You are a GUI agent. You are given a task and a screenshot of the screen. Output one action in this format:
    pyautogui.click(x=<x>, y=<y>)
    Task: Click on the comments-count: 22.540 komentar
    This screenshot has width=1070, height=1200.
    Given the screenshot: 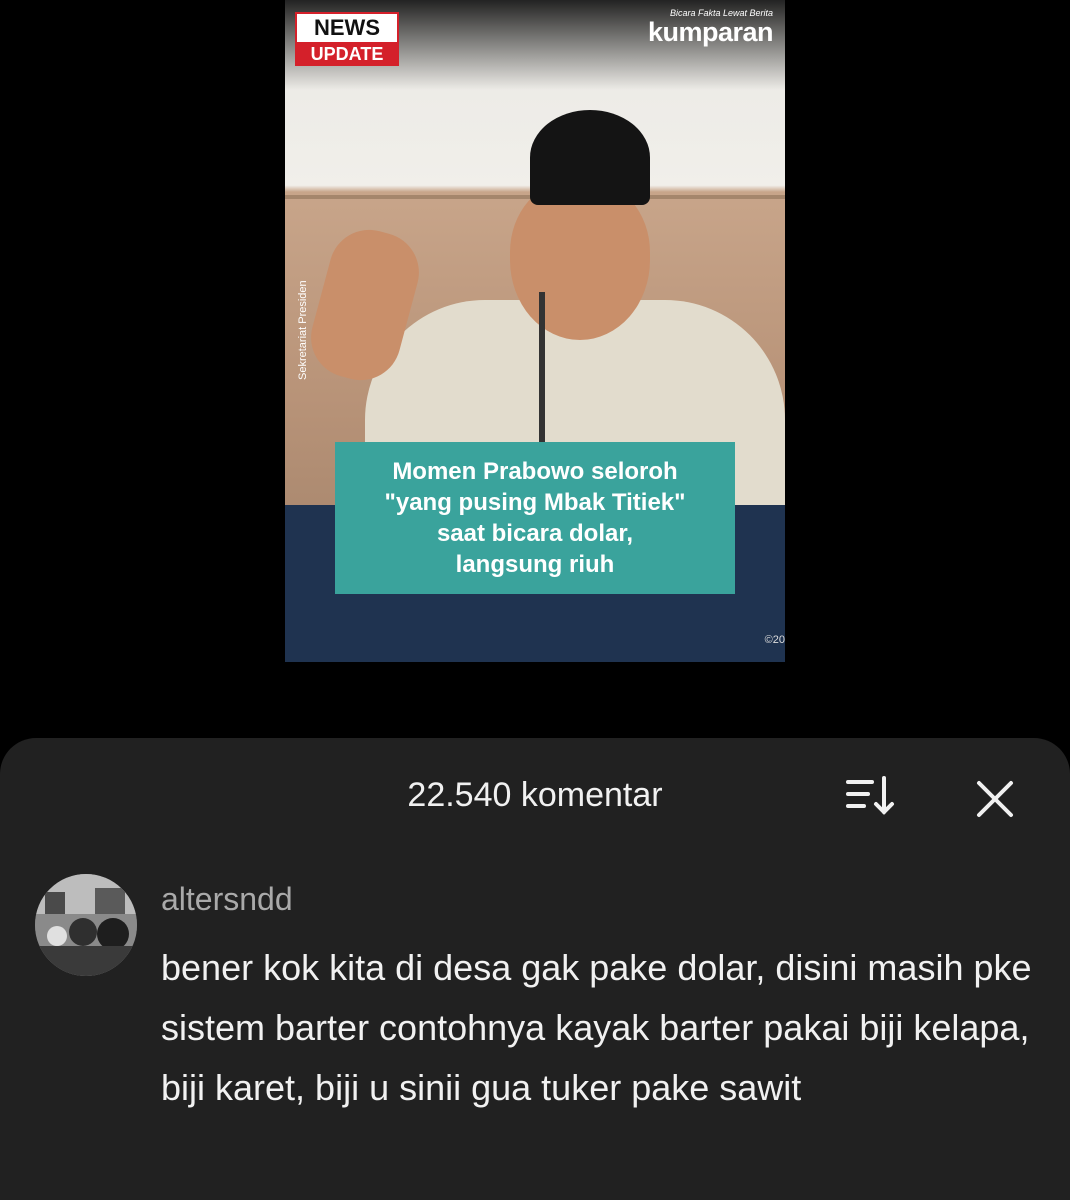 What is the action you would take?
    pyautogui.click(x=535, y=795)
    